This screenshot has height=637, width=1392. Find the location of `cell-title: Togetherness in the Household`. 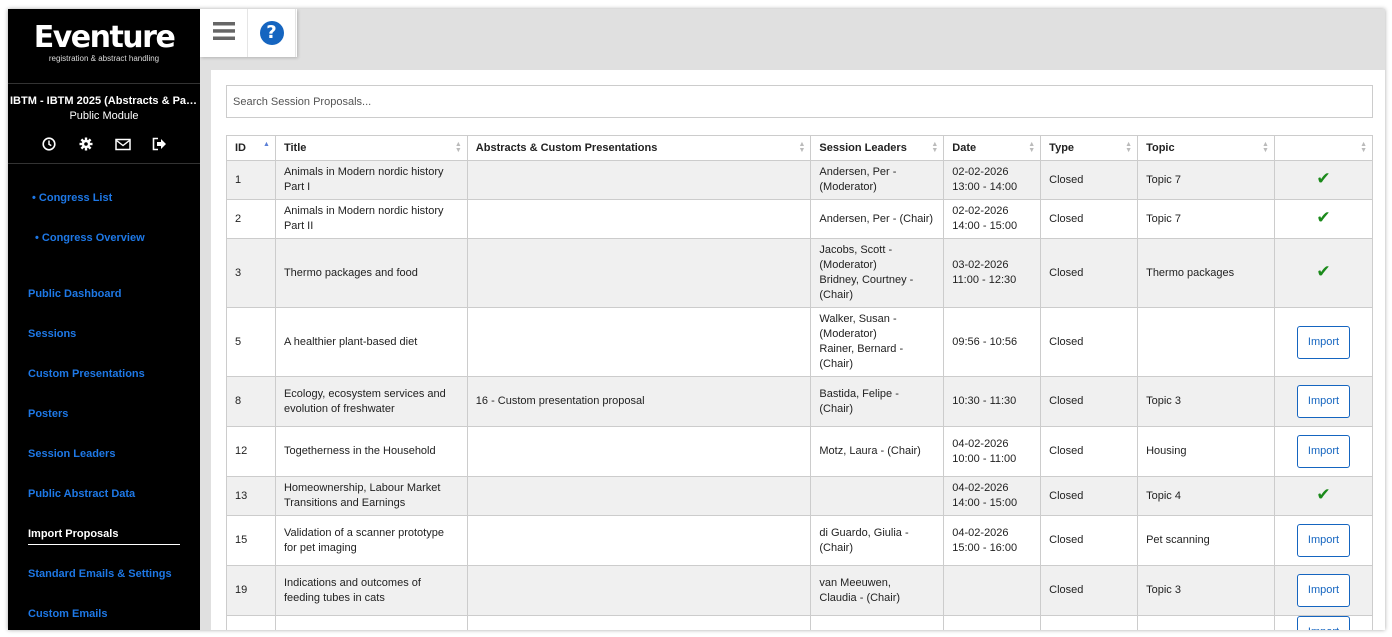

cell-title: Togetherness in the Household is located at coordinates (371, 451).